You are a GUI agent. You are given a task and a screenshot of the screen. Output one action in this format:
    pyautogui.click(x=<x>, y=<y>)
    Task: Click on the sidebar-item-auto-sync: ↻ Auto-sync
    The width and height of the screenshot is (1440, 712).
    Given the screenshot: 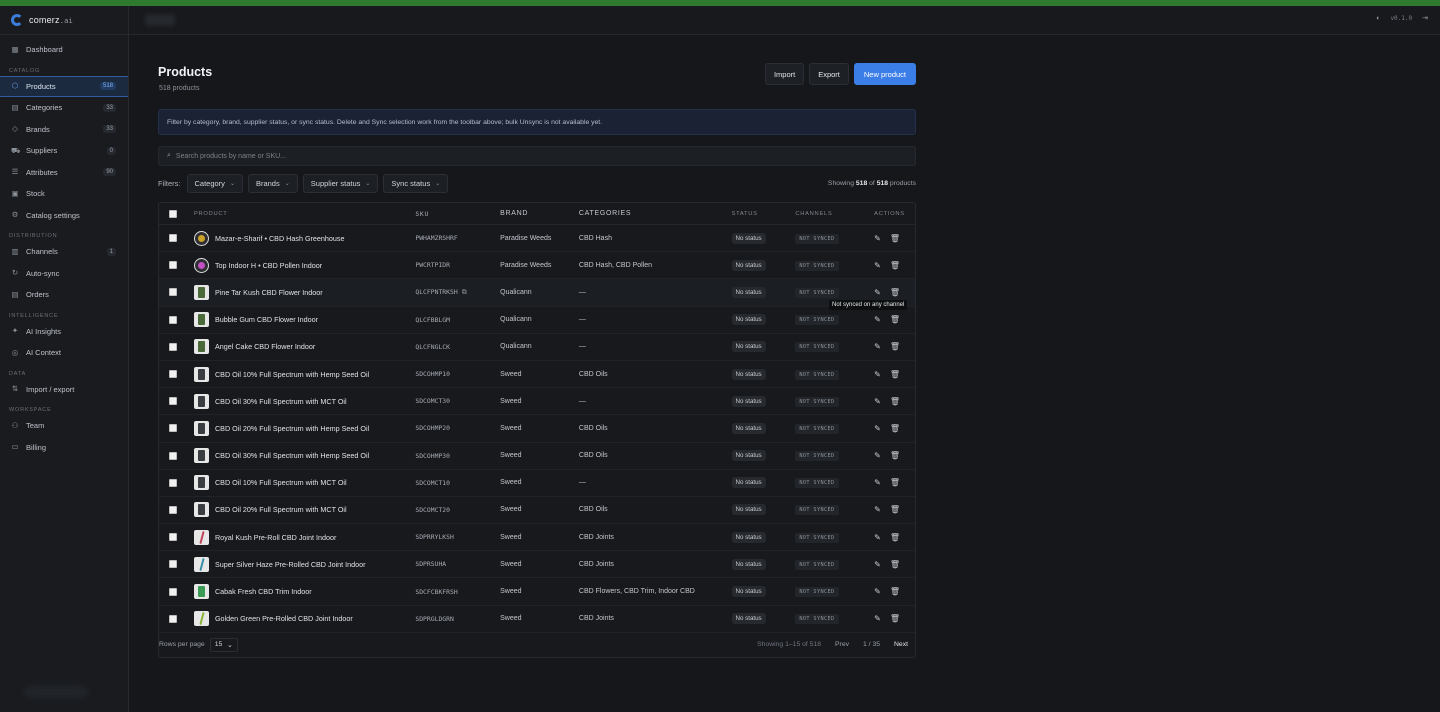 What is the action you would take?
    pyautogui.click(x=64, y=274)
    